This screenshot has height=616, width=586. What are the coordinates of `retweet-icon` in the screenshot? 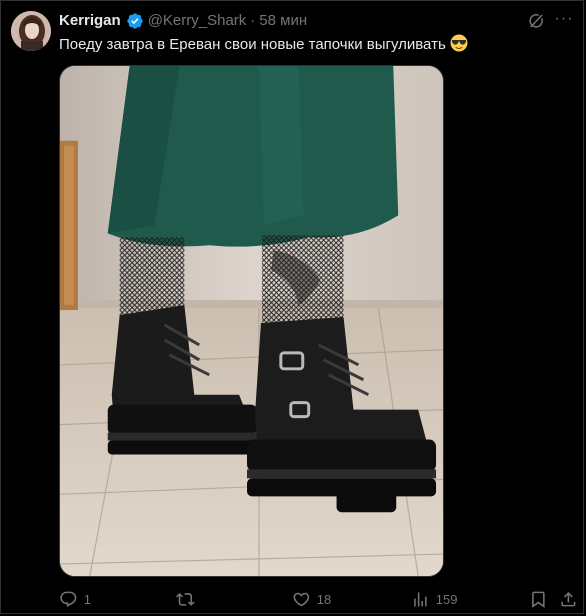 It's located at (185, 599).